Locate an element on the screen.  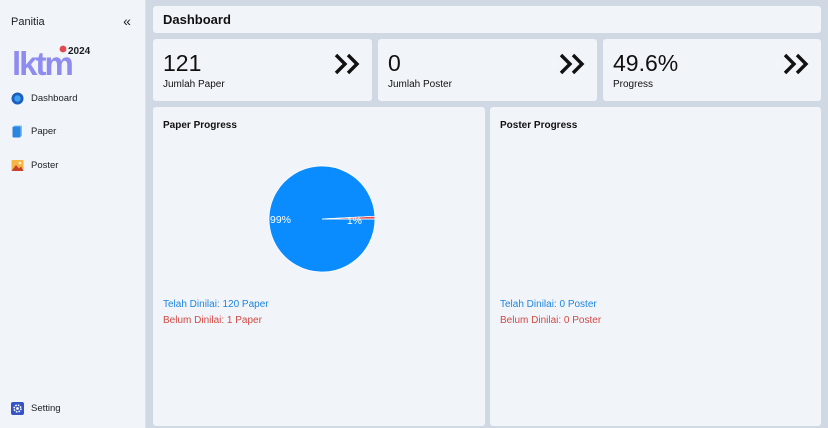
sidebar-item-setting: Setting is located at coordinates (36, 408).